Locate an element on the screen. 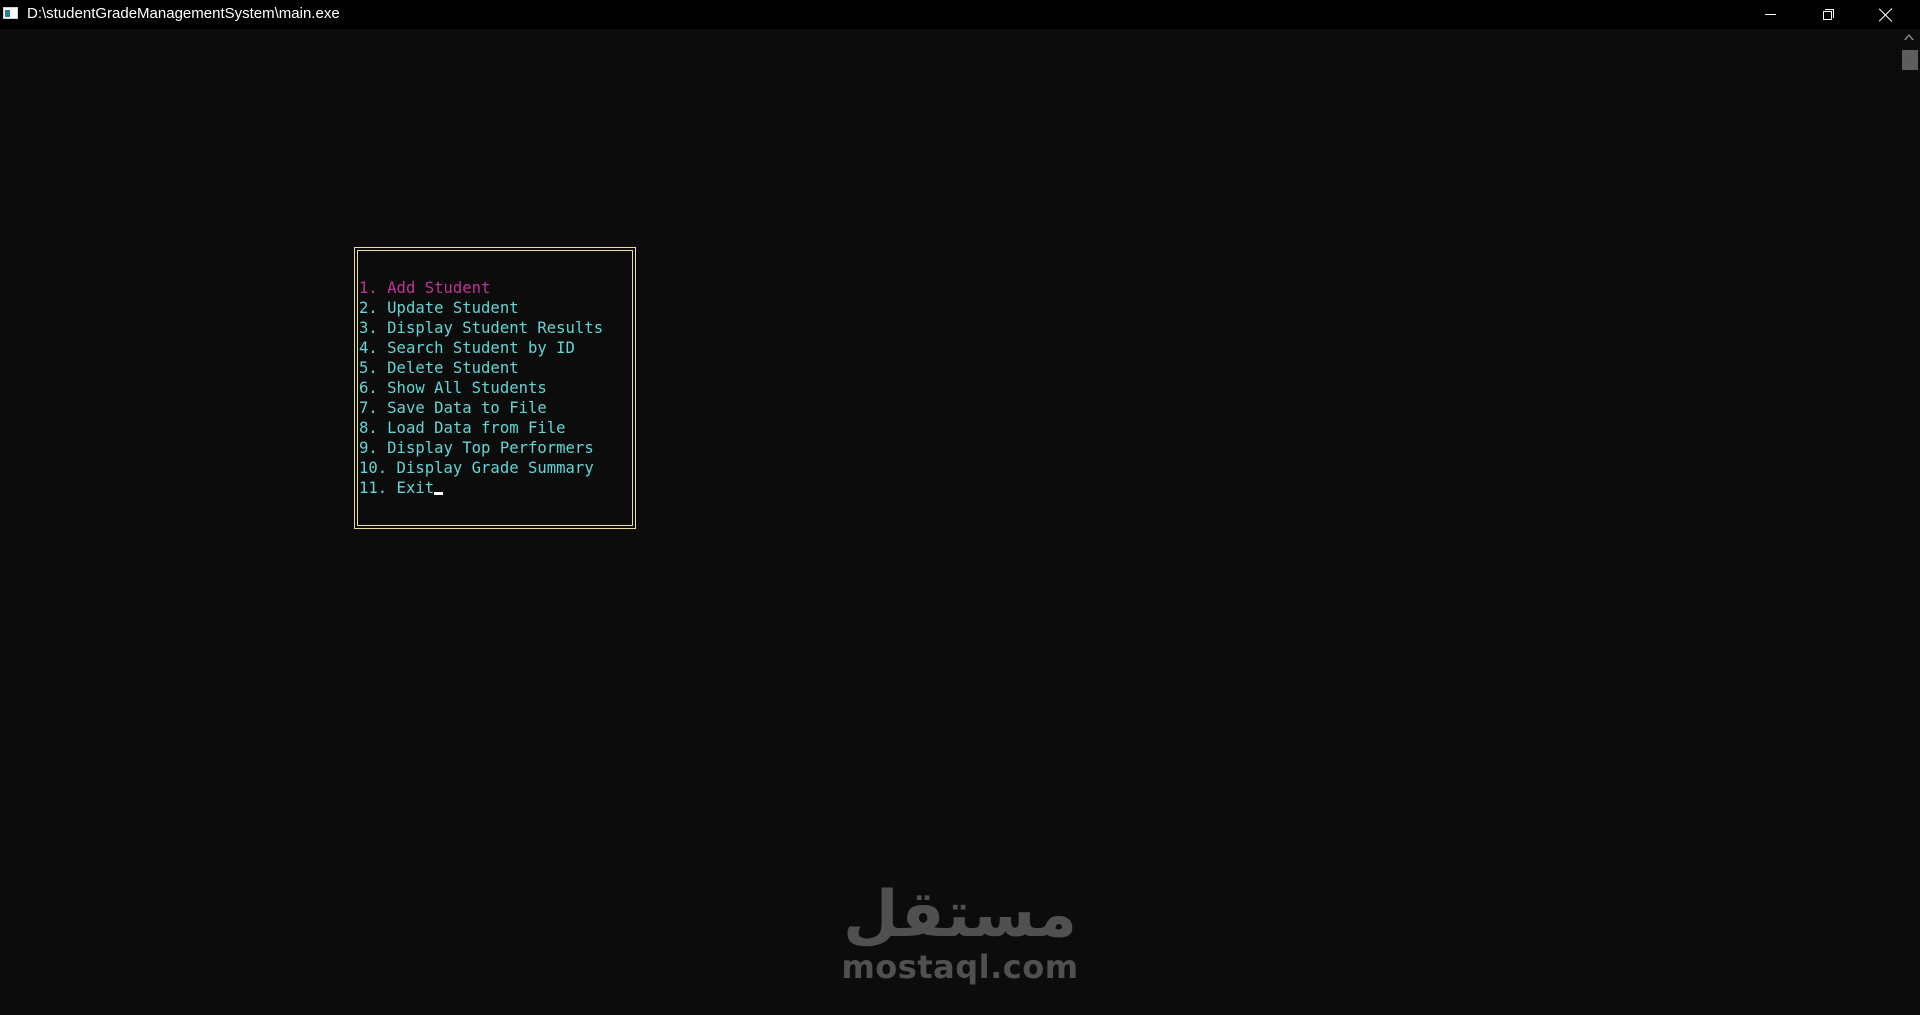  menu-item-display-results: 3. Display Student Results is located at coordinates (481, 328).